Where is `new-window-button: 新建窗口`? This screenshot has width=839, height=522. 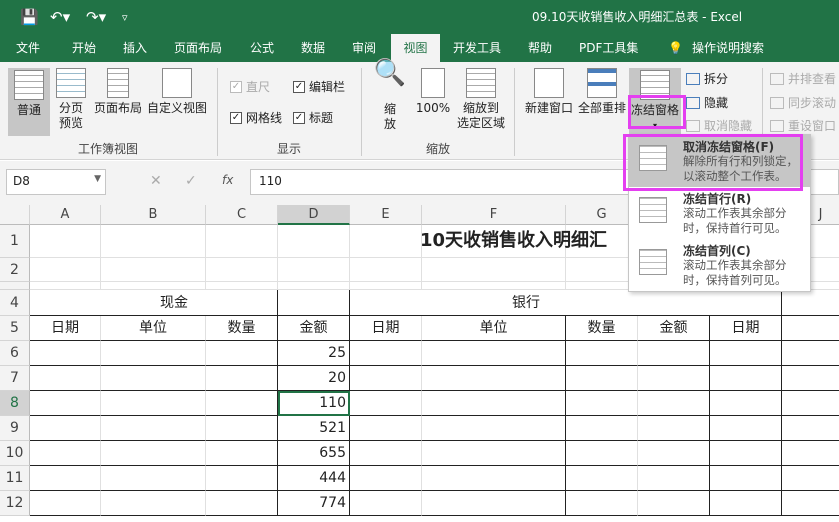
new-window-button: 新建窗口 is located at coordinates (549, 91).